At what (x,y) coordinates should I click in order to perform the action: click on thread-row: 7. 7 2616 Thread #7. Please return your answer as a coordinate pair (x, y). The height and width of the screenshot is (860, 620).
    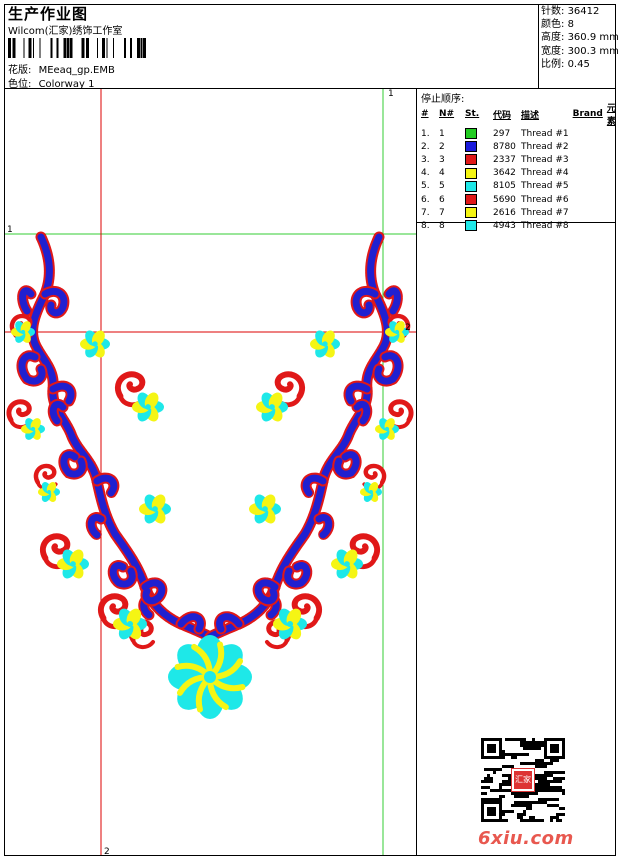
    Looking at the image, I should click on (495, 213).